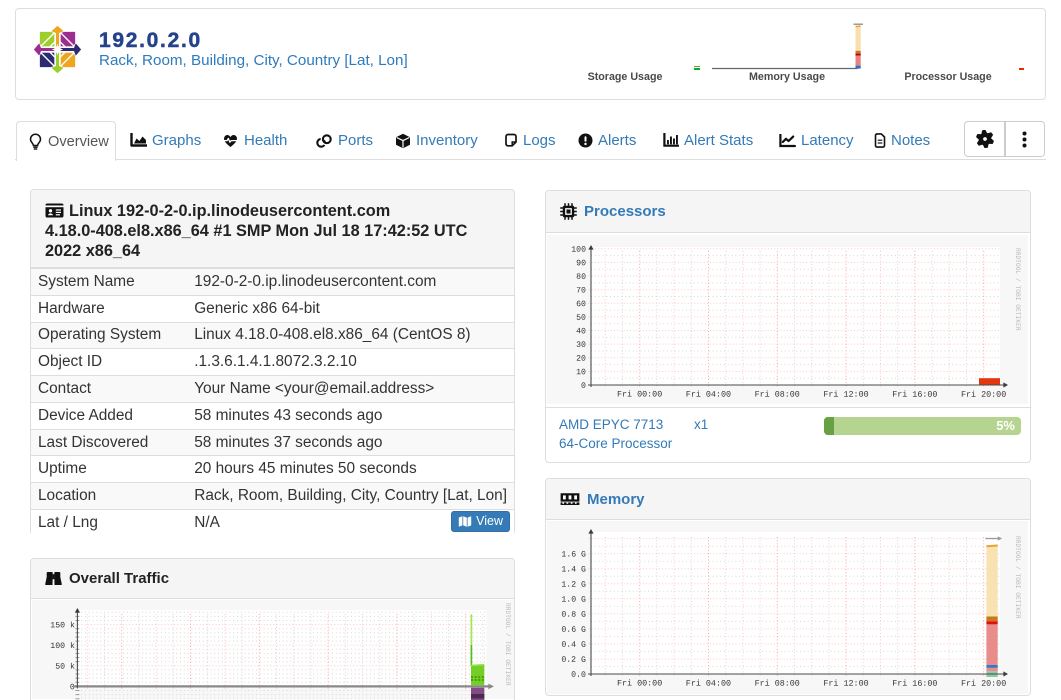 The image size is (1061, 700). I want to click on svg-text: 150 k, so click(62, 625).